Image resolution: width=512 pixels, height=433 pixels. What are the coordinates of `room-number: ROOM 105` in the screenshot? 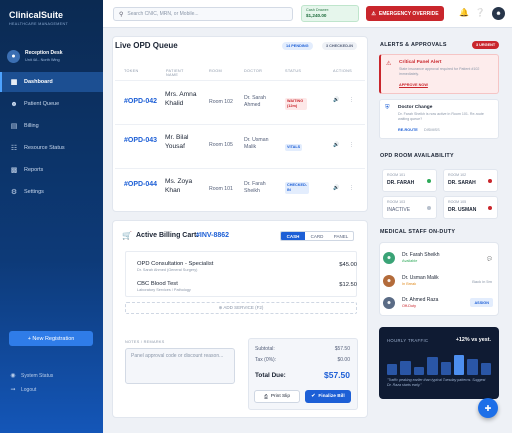 It's located at (457, 202).